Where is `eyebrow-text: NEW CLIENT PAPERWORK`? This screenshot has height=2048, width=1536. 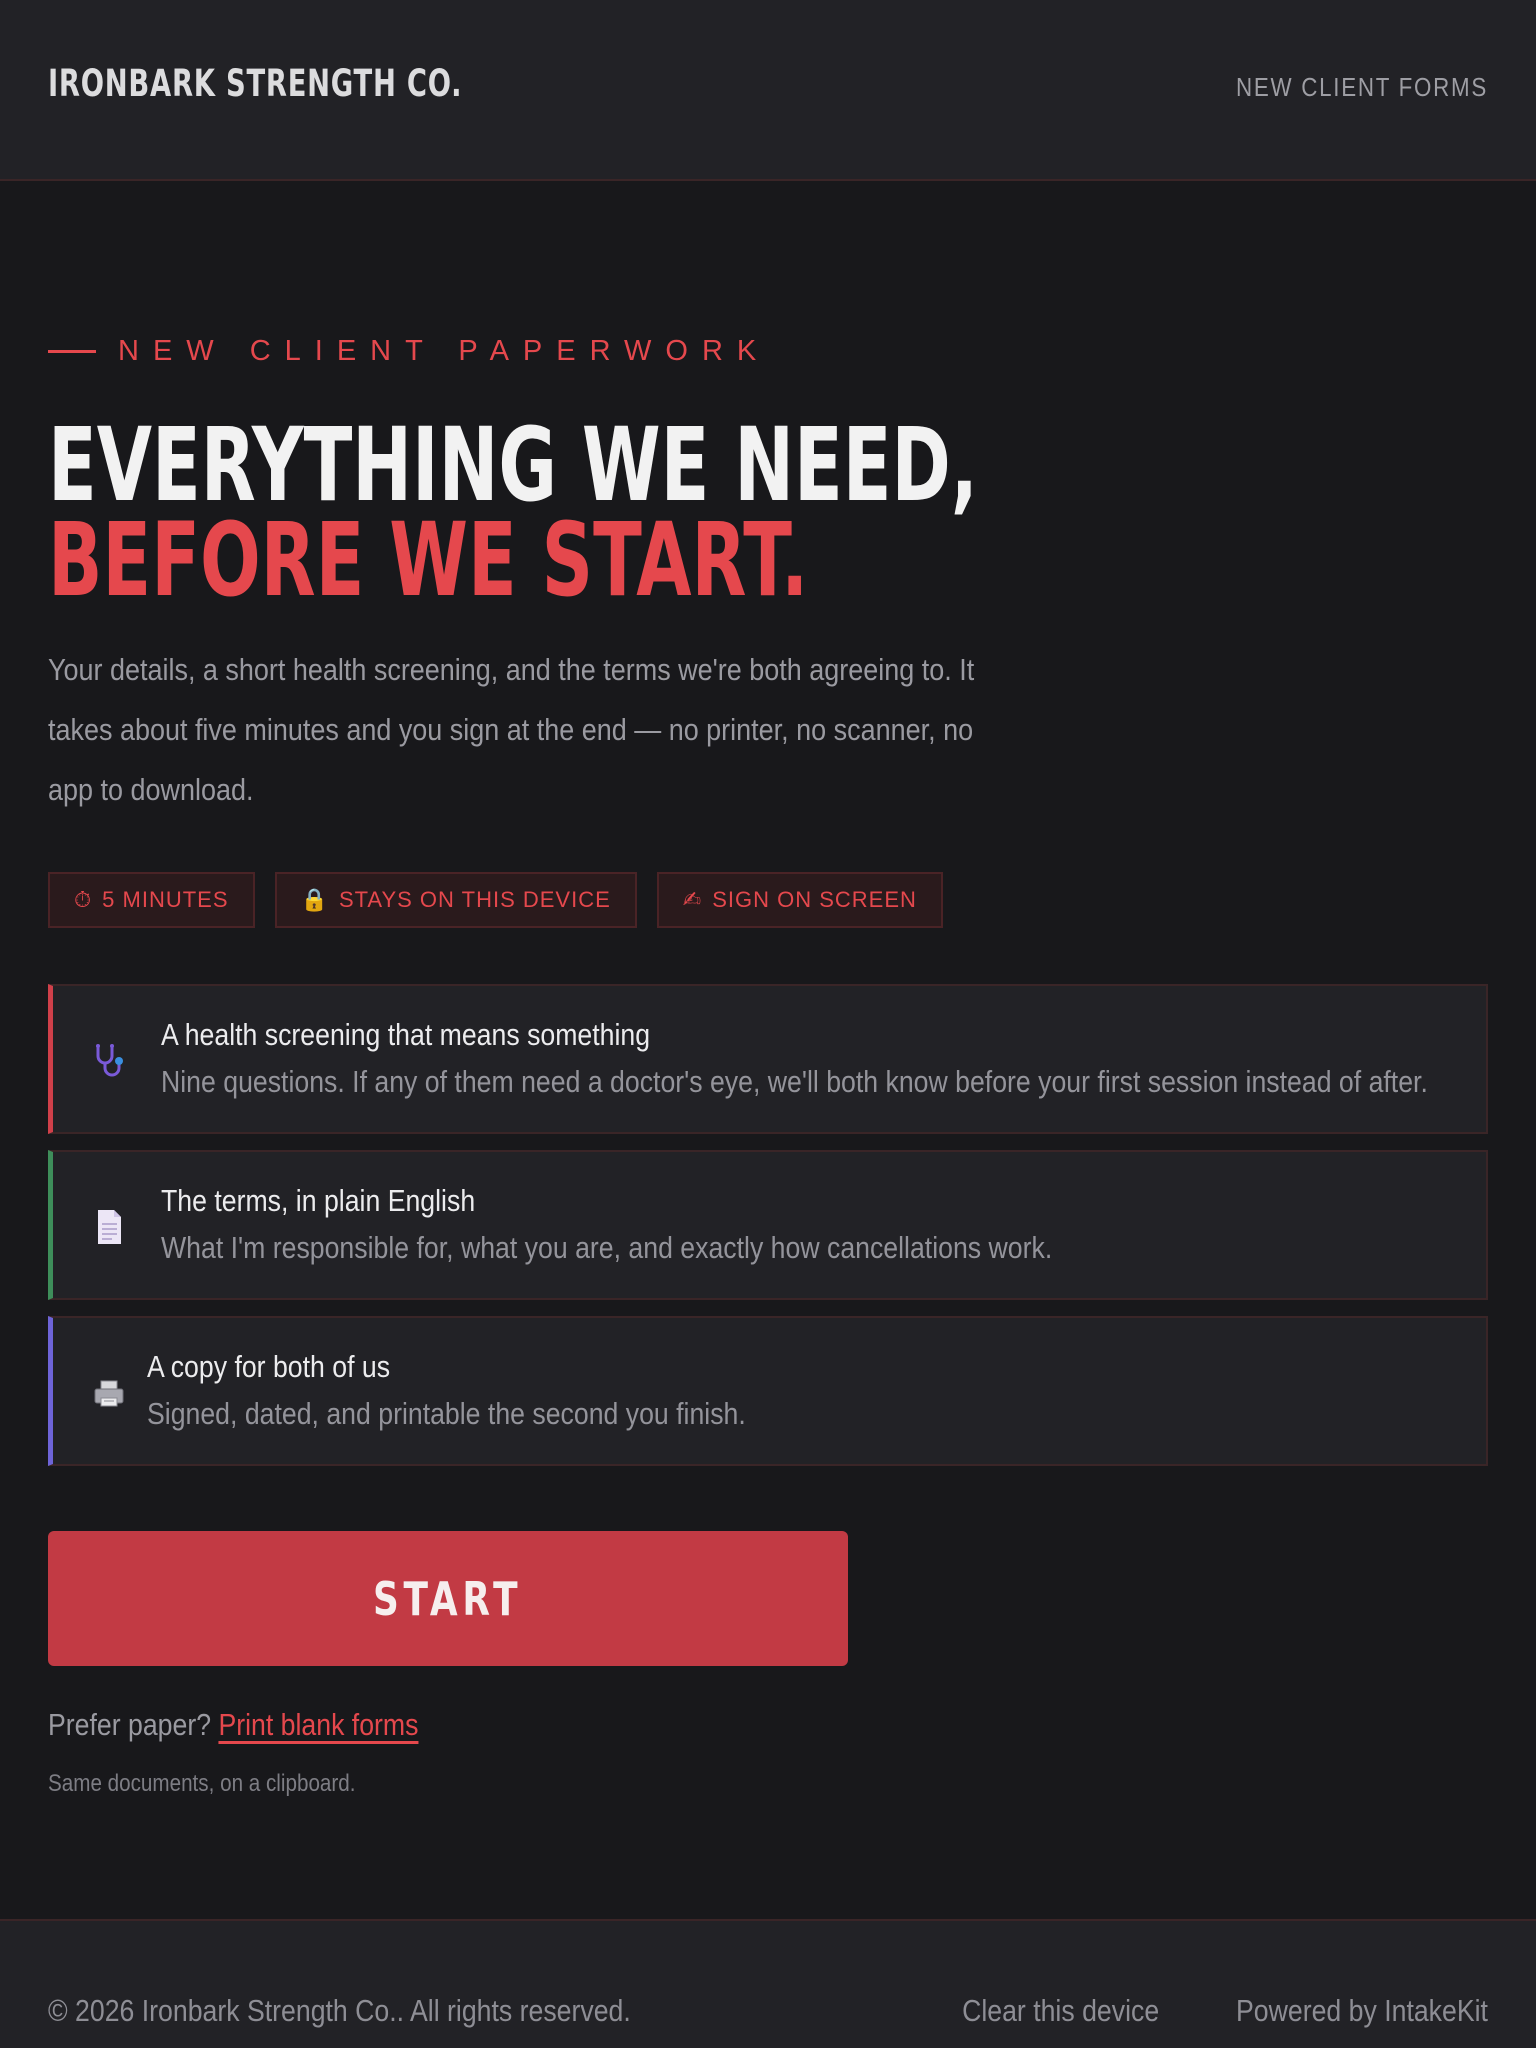 eyebrow-text: NEW CLIENT PAPERWORK is located at coordinates (444, 350).